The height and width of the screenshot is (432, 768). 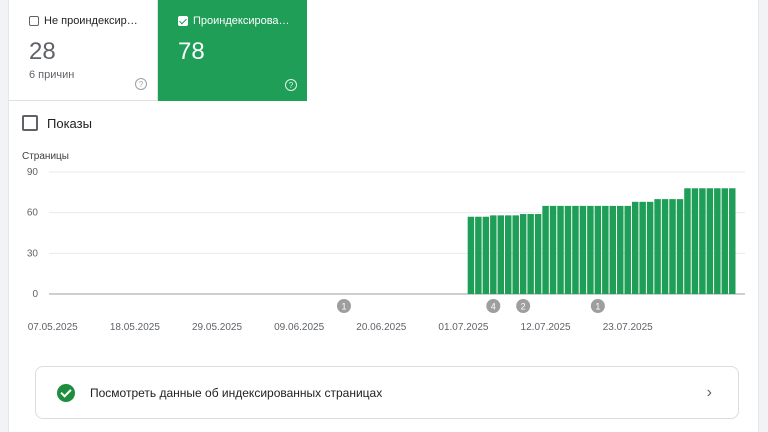 I want to click on x-tick-label: 01.07.2025, so click(x=463, y=327).